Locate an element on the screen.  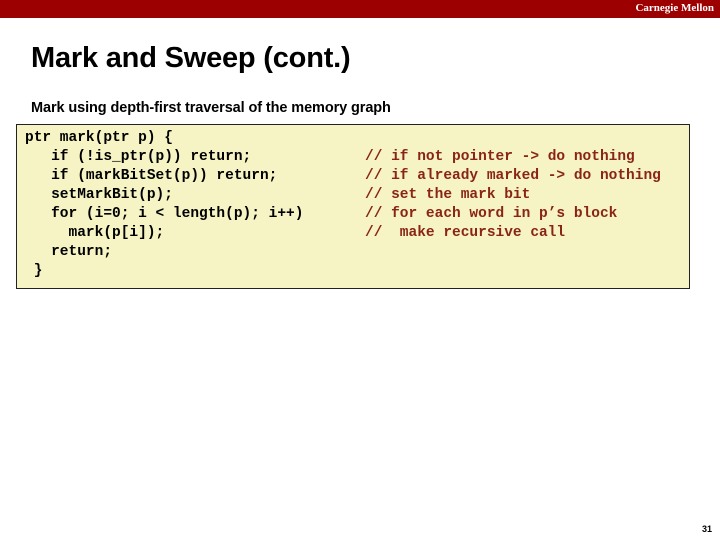
code-line: mark(p[i]); // make recursive call is located at coordinates (353, 233).